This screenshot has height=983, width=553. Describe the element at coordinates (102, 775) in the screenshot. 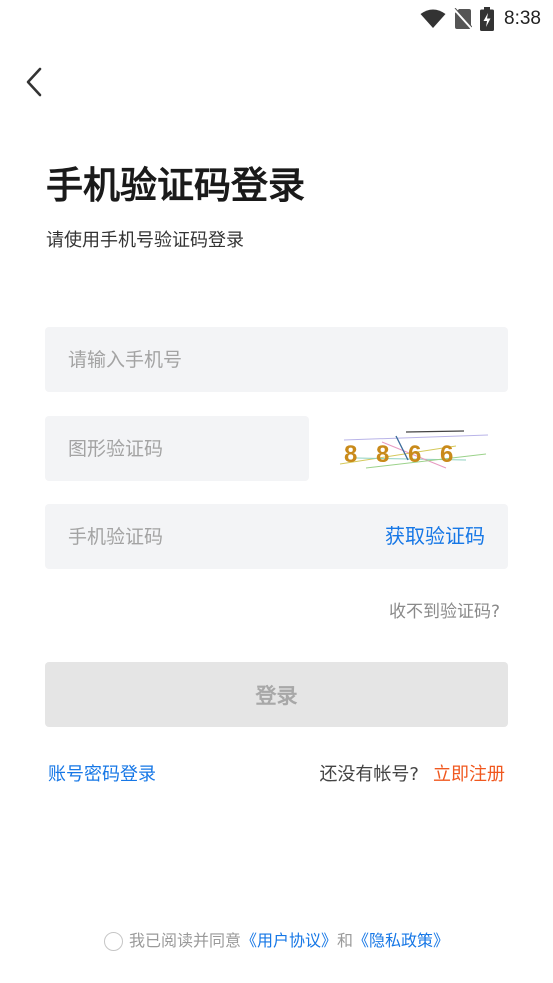

I see `password-login-link: 账号密码登录` at that location.